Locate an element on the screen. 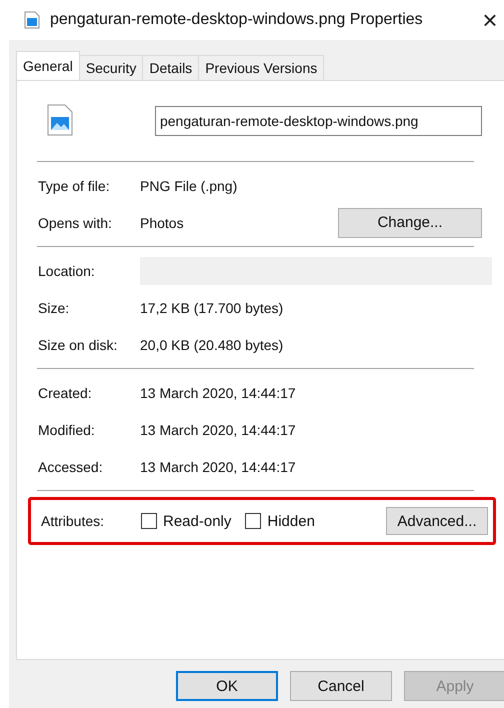 The image size is (504, 708). property-value: Photos is located at coordinates (162, 222).